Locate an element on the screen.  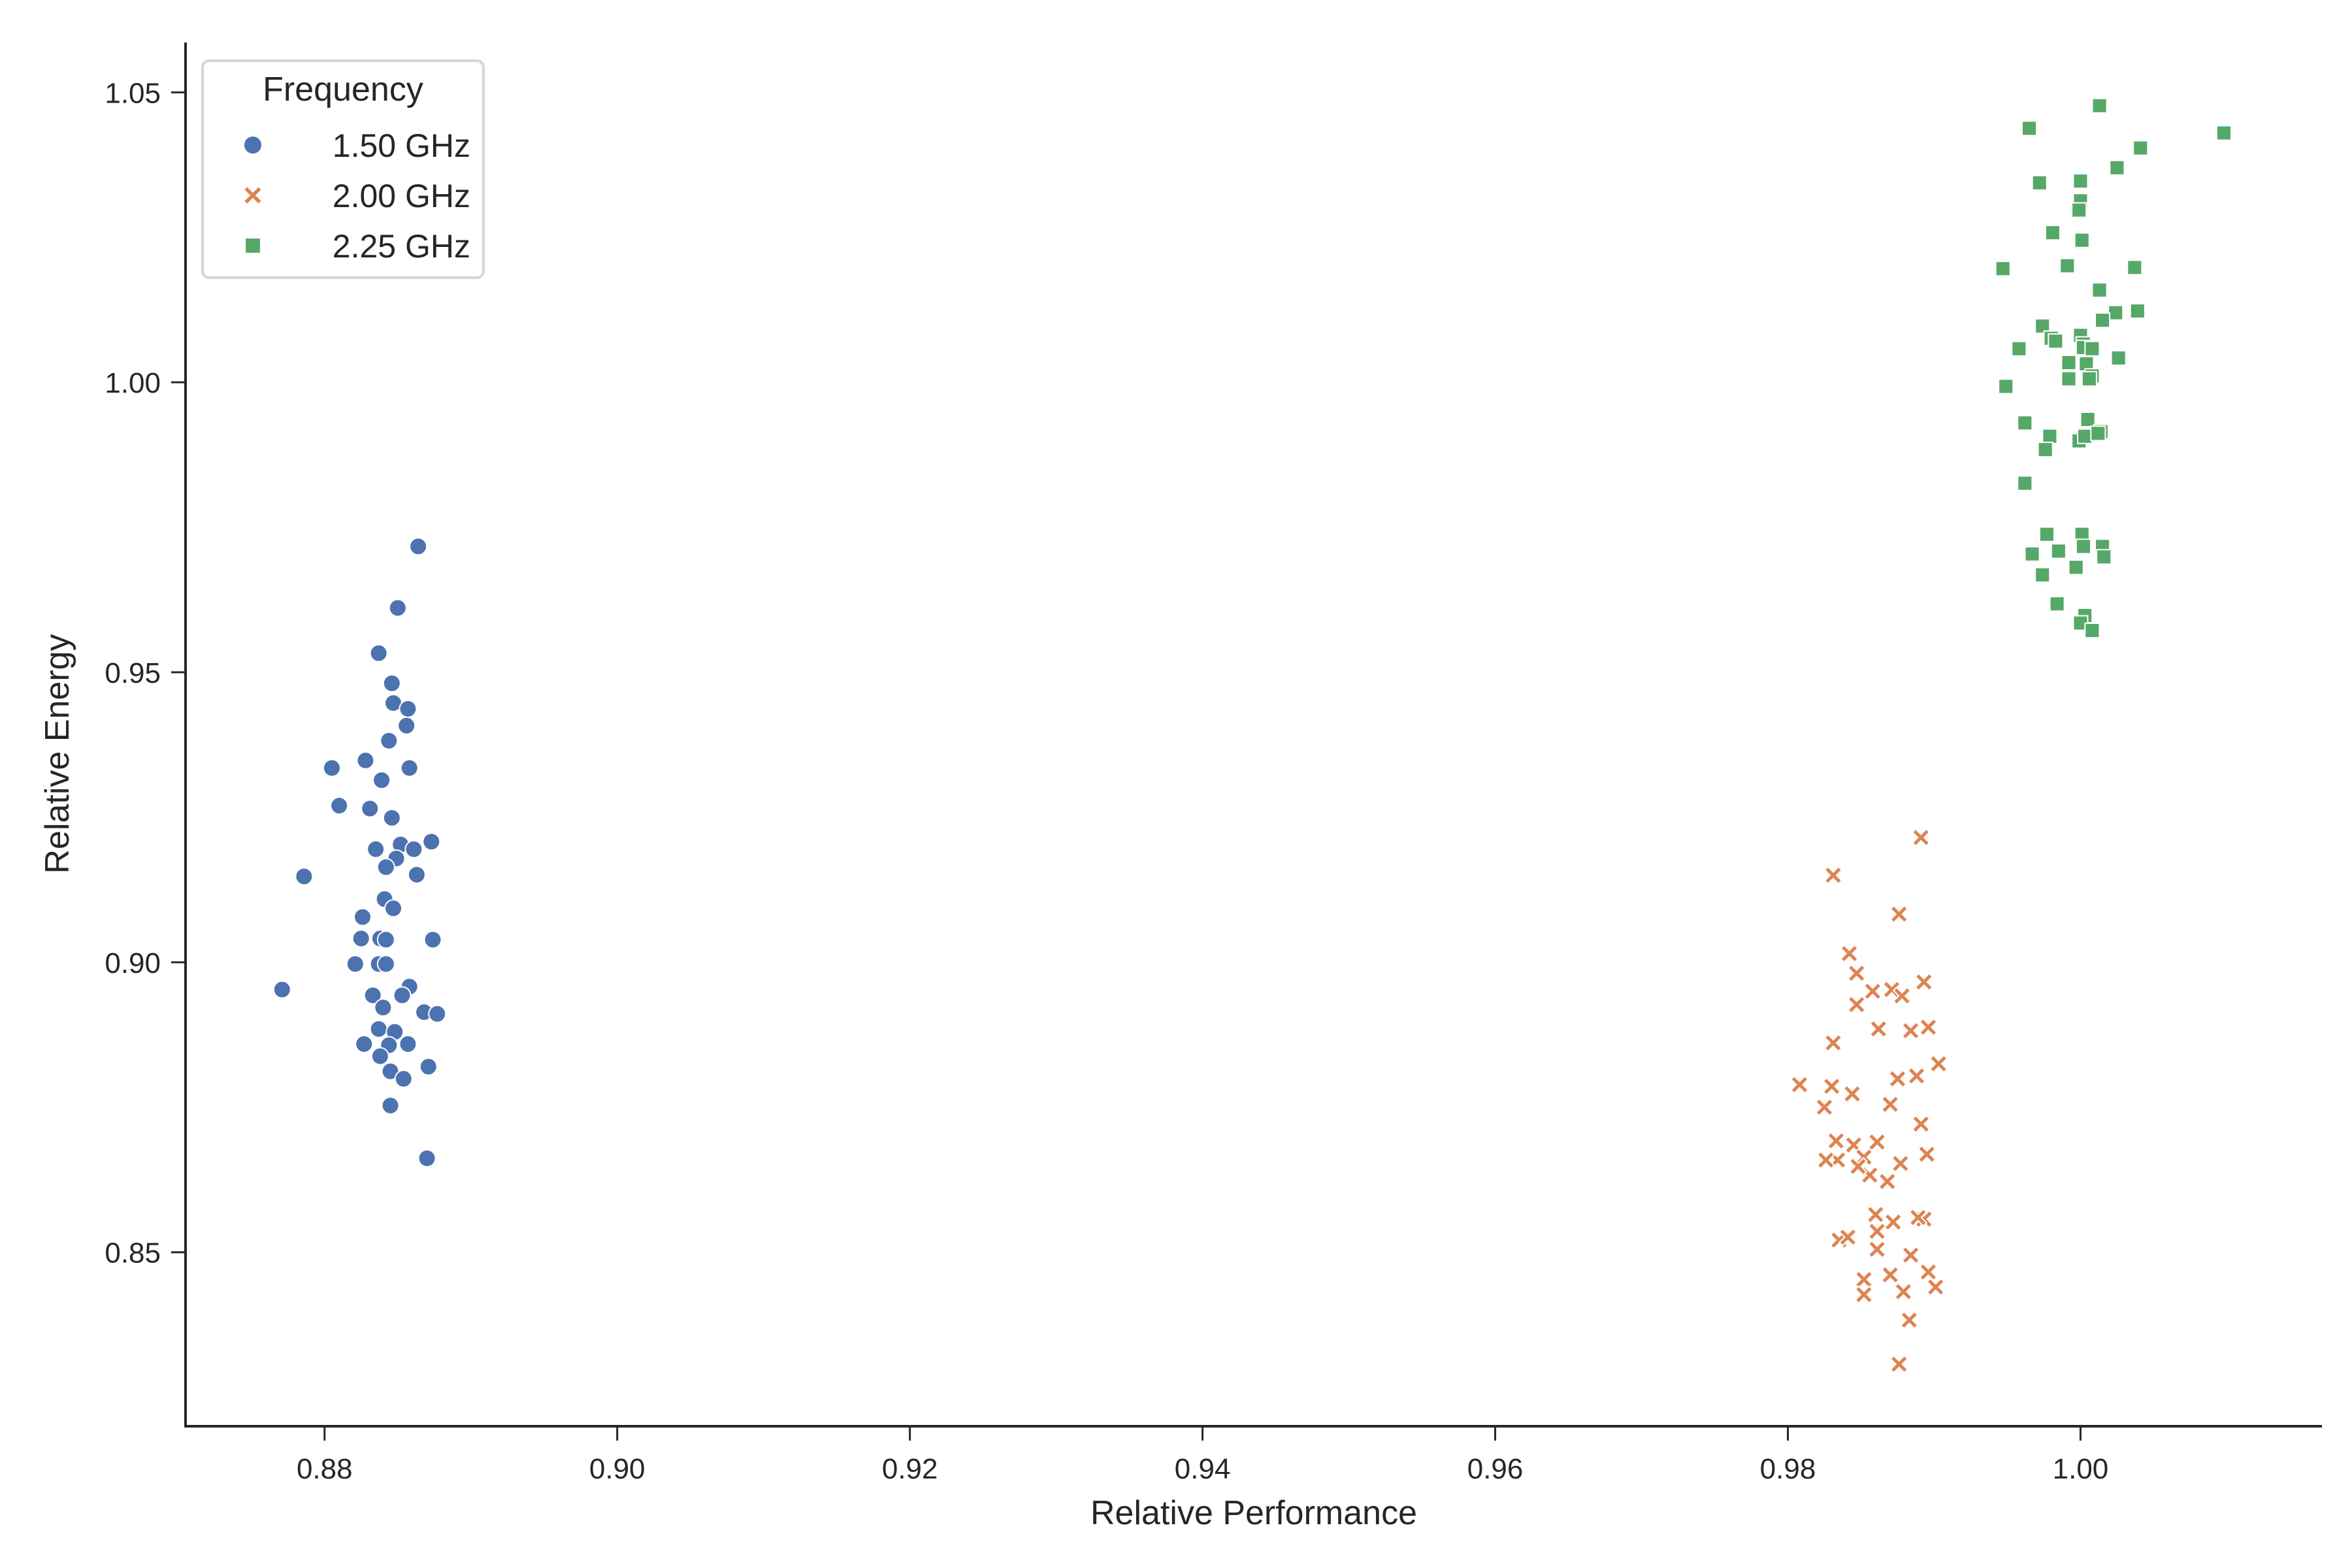
legend-label: 2.00 GHz is located at coordinates (401, 196).